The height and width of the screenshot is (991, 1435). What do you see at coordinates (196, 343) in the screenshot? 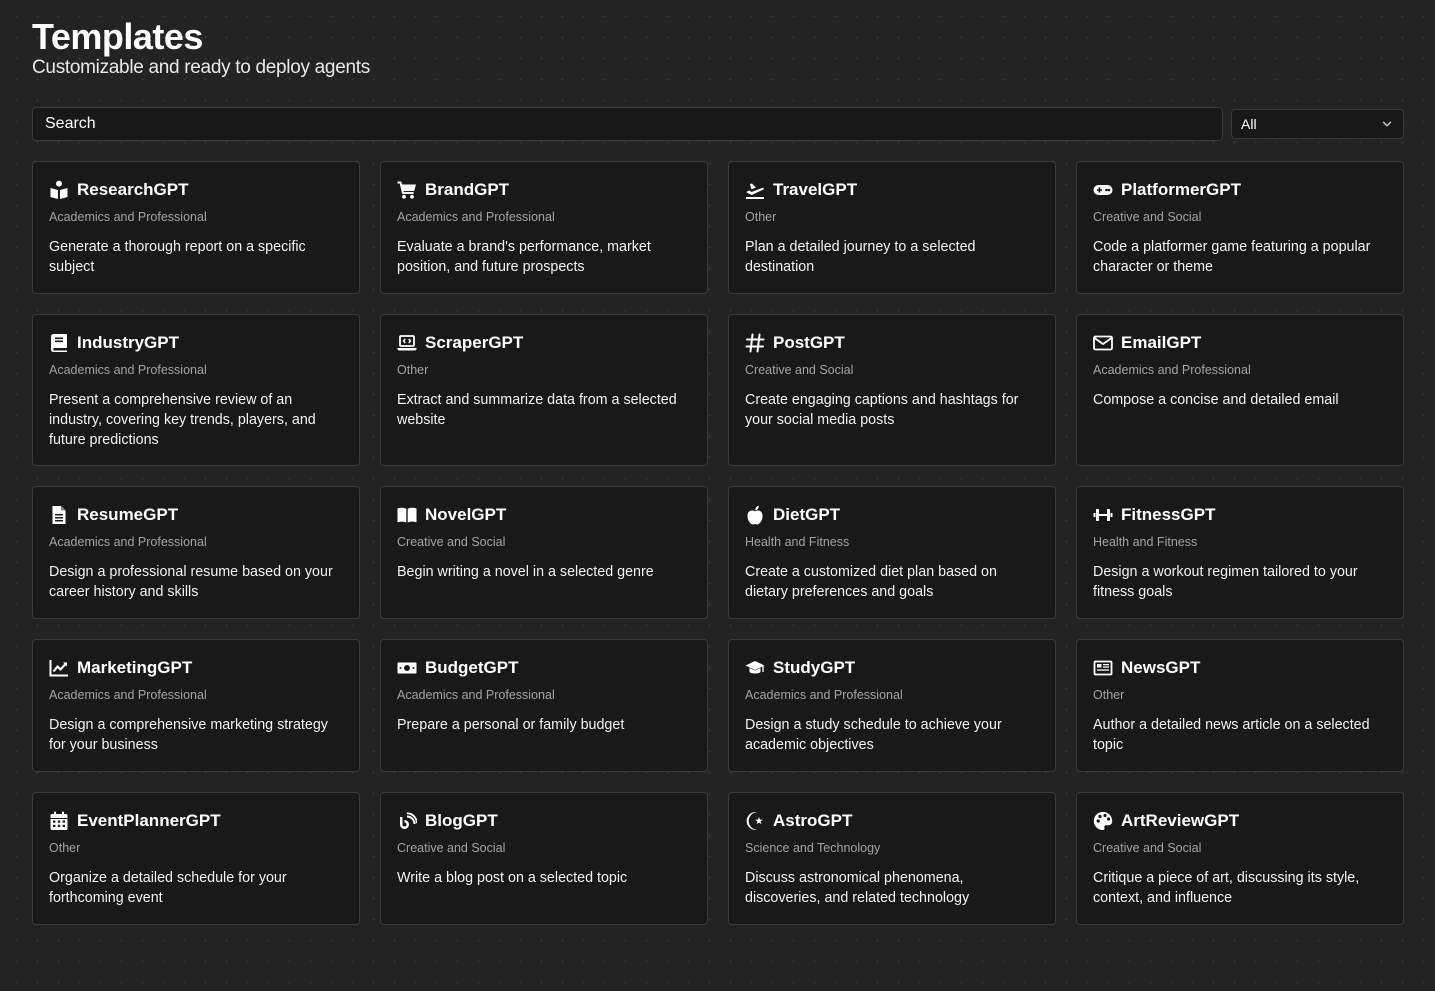
I see `card-header: IndustryGPT` at bounding box center [196, 343].